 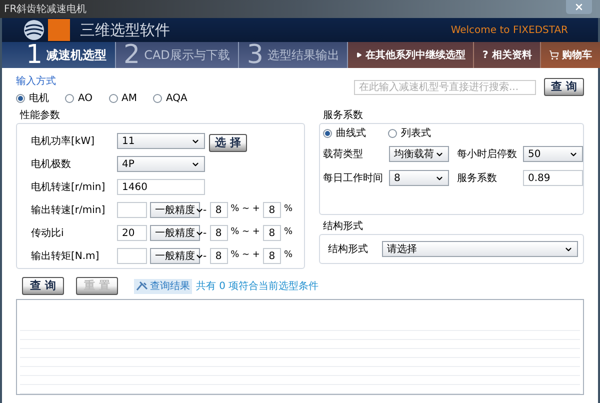 What do you see at coordinates (40, 115) in the screenshot?
I see `group-title: 性能参数` at bounding box center [40, 115].